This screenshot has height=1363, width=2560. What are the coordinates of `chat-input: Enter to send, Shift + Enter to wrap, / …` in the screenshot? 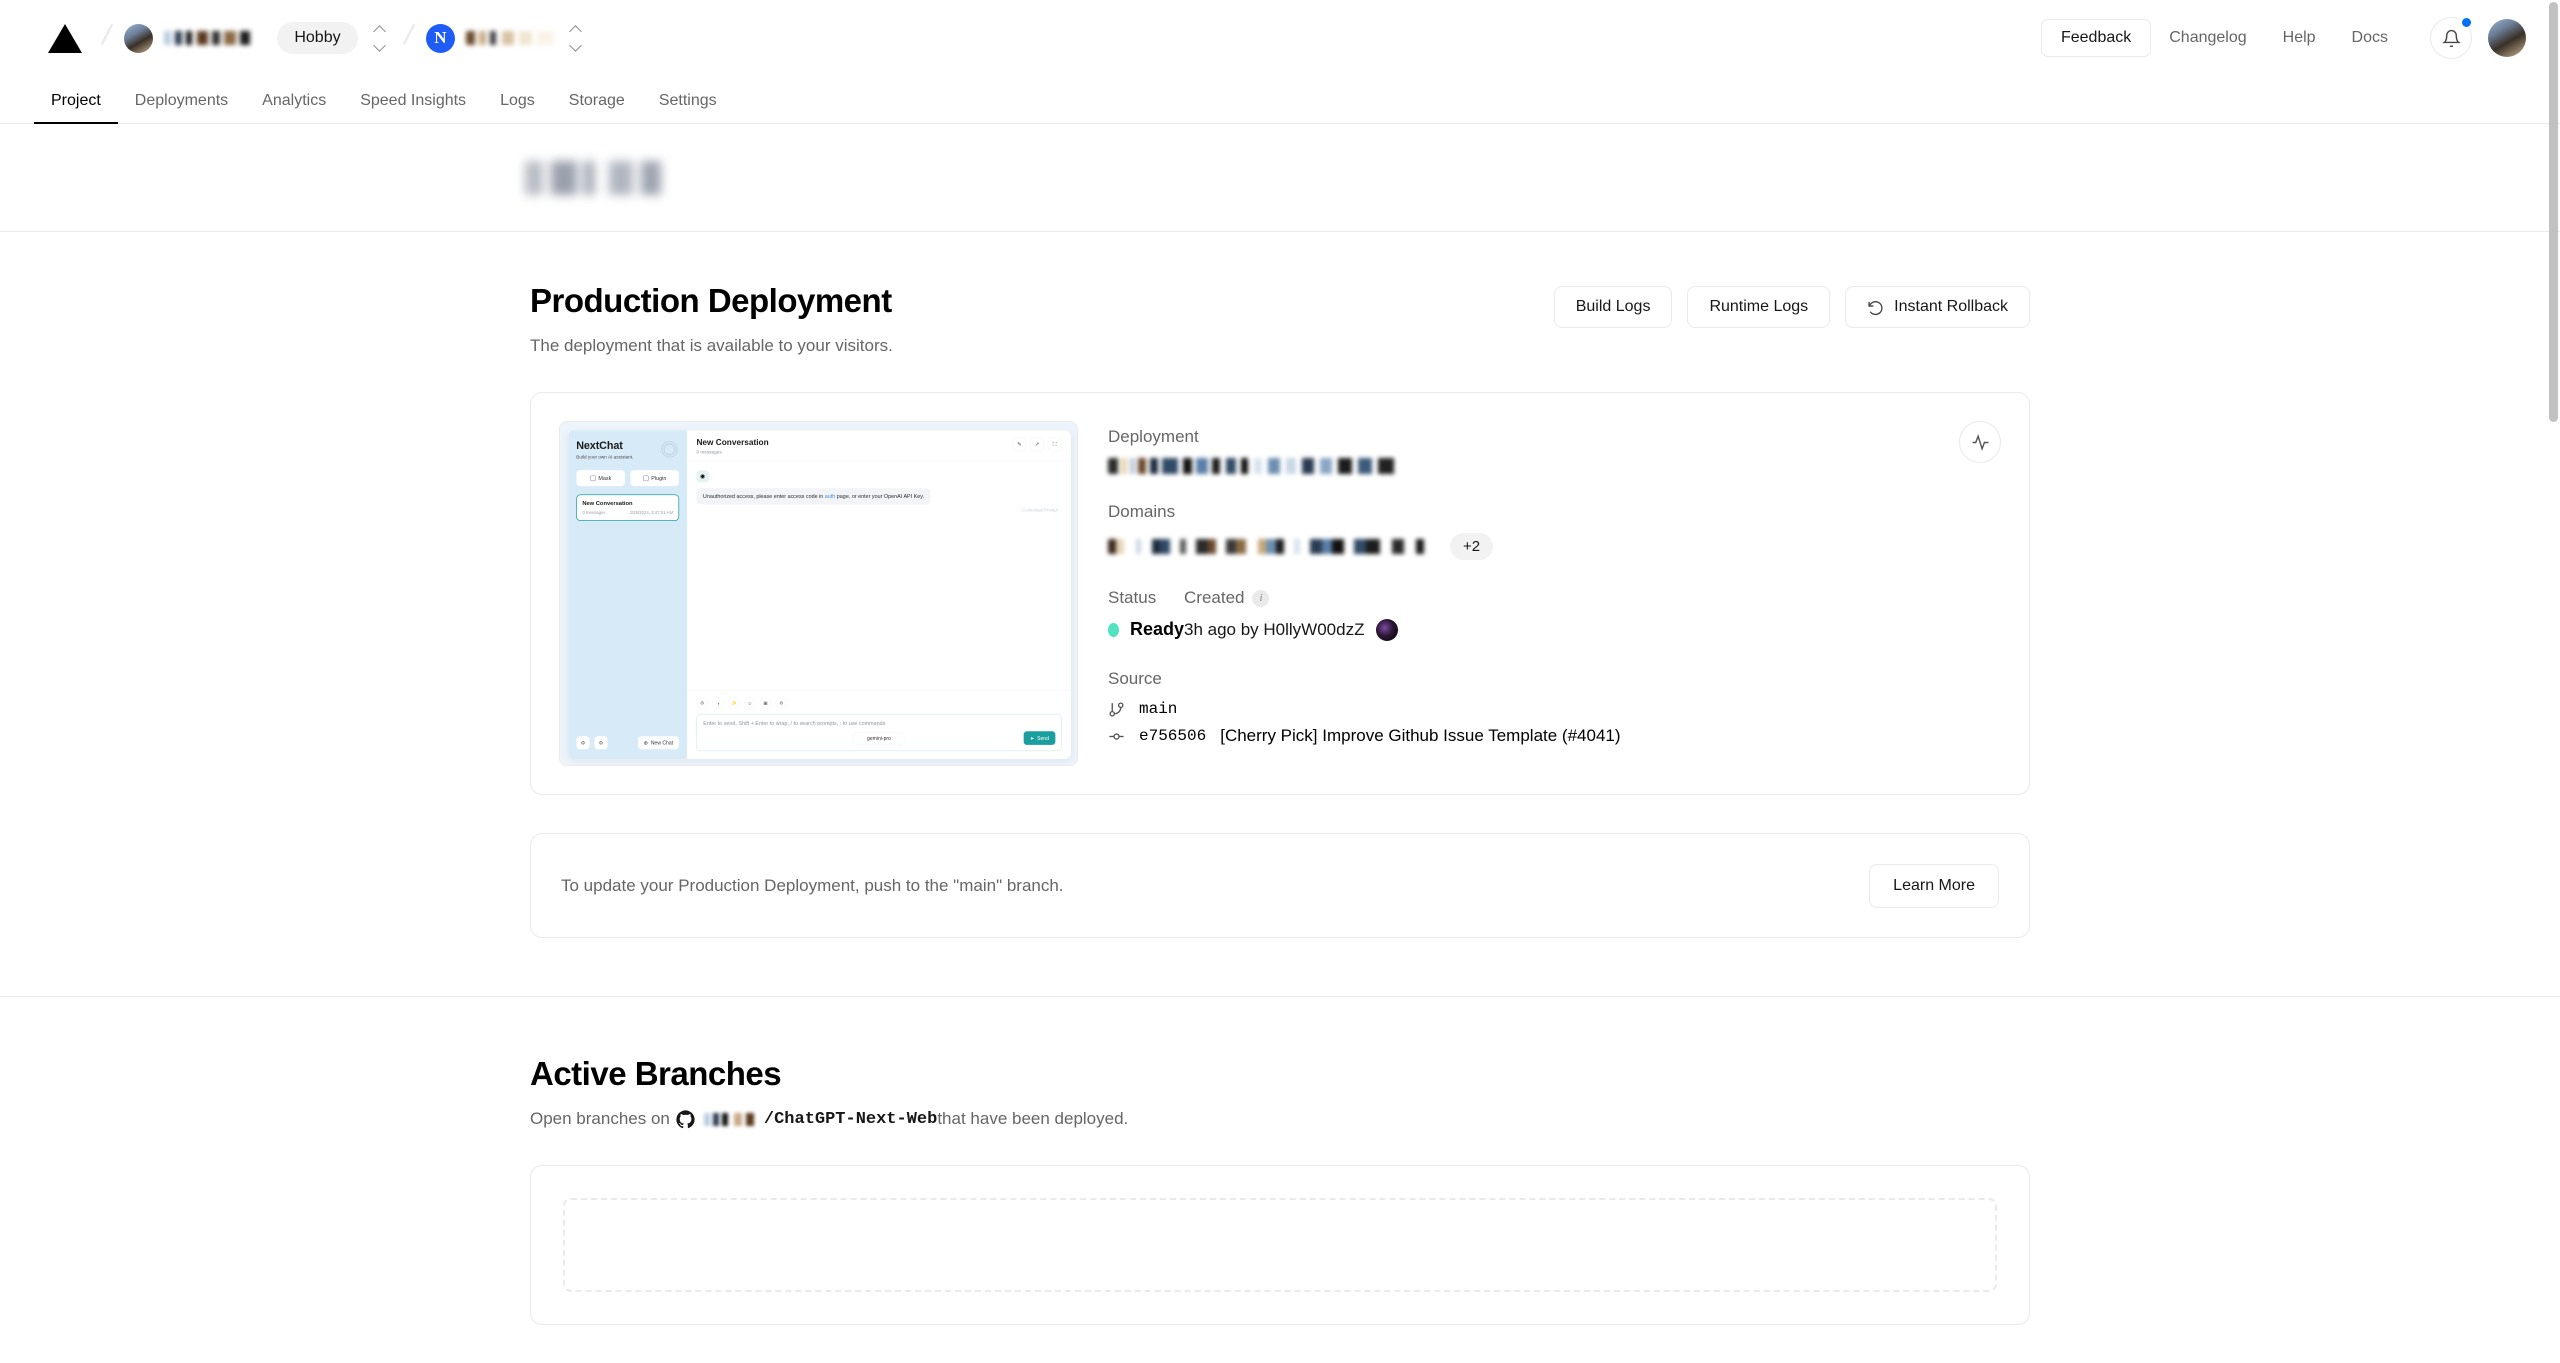 It's located at (879, 732).